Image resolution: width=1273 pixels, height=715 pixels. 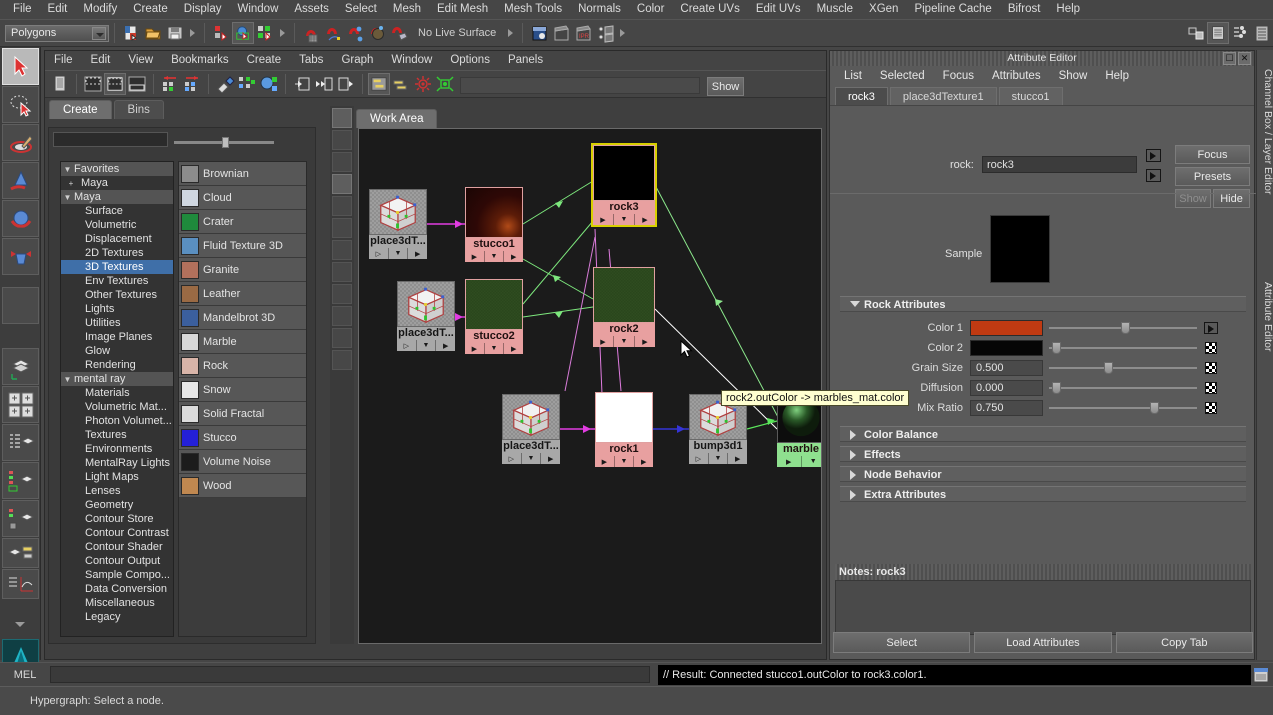 I want to click on graph-node-ports: ▶ ▼, so click(x=799, y=461).